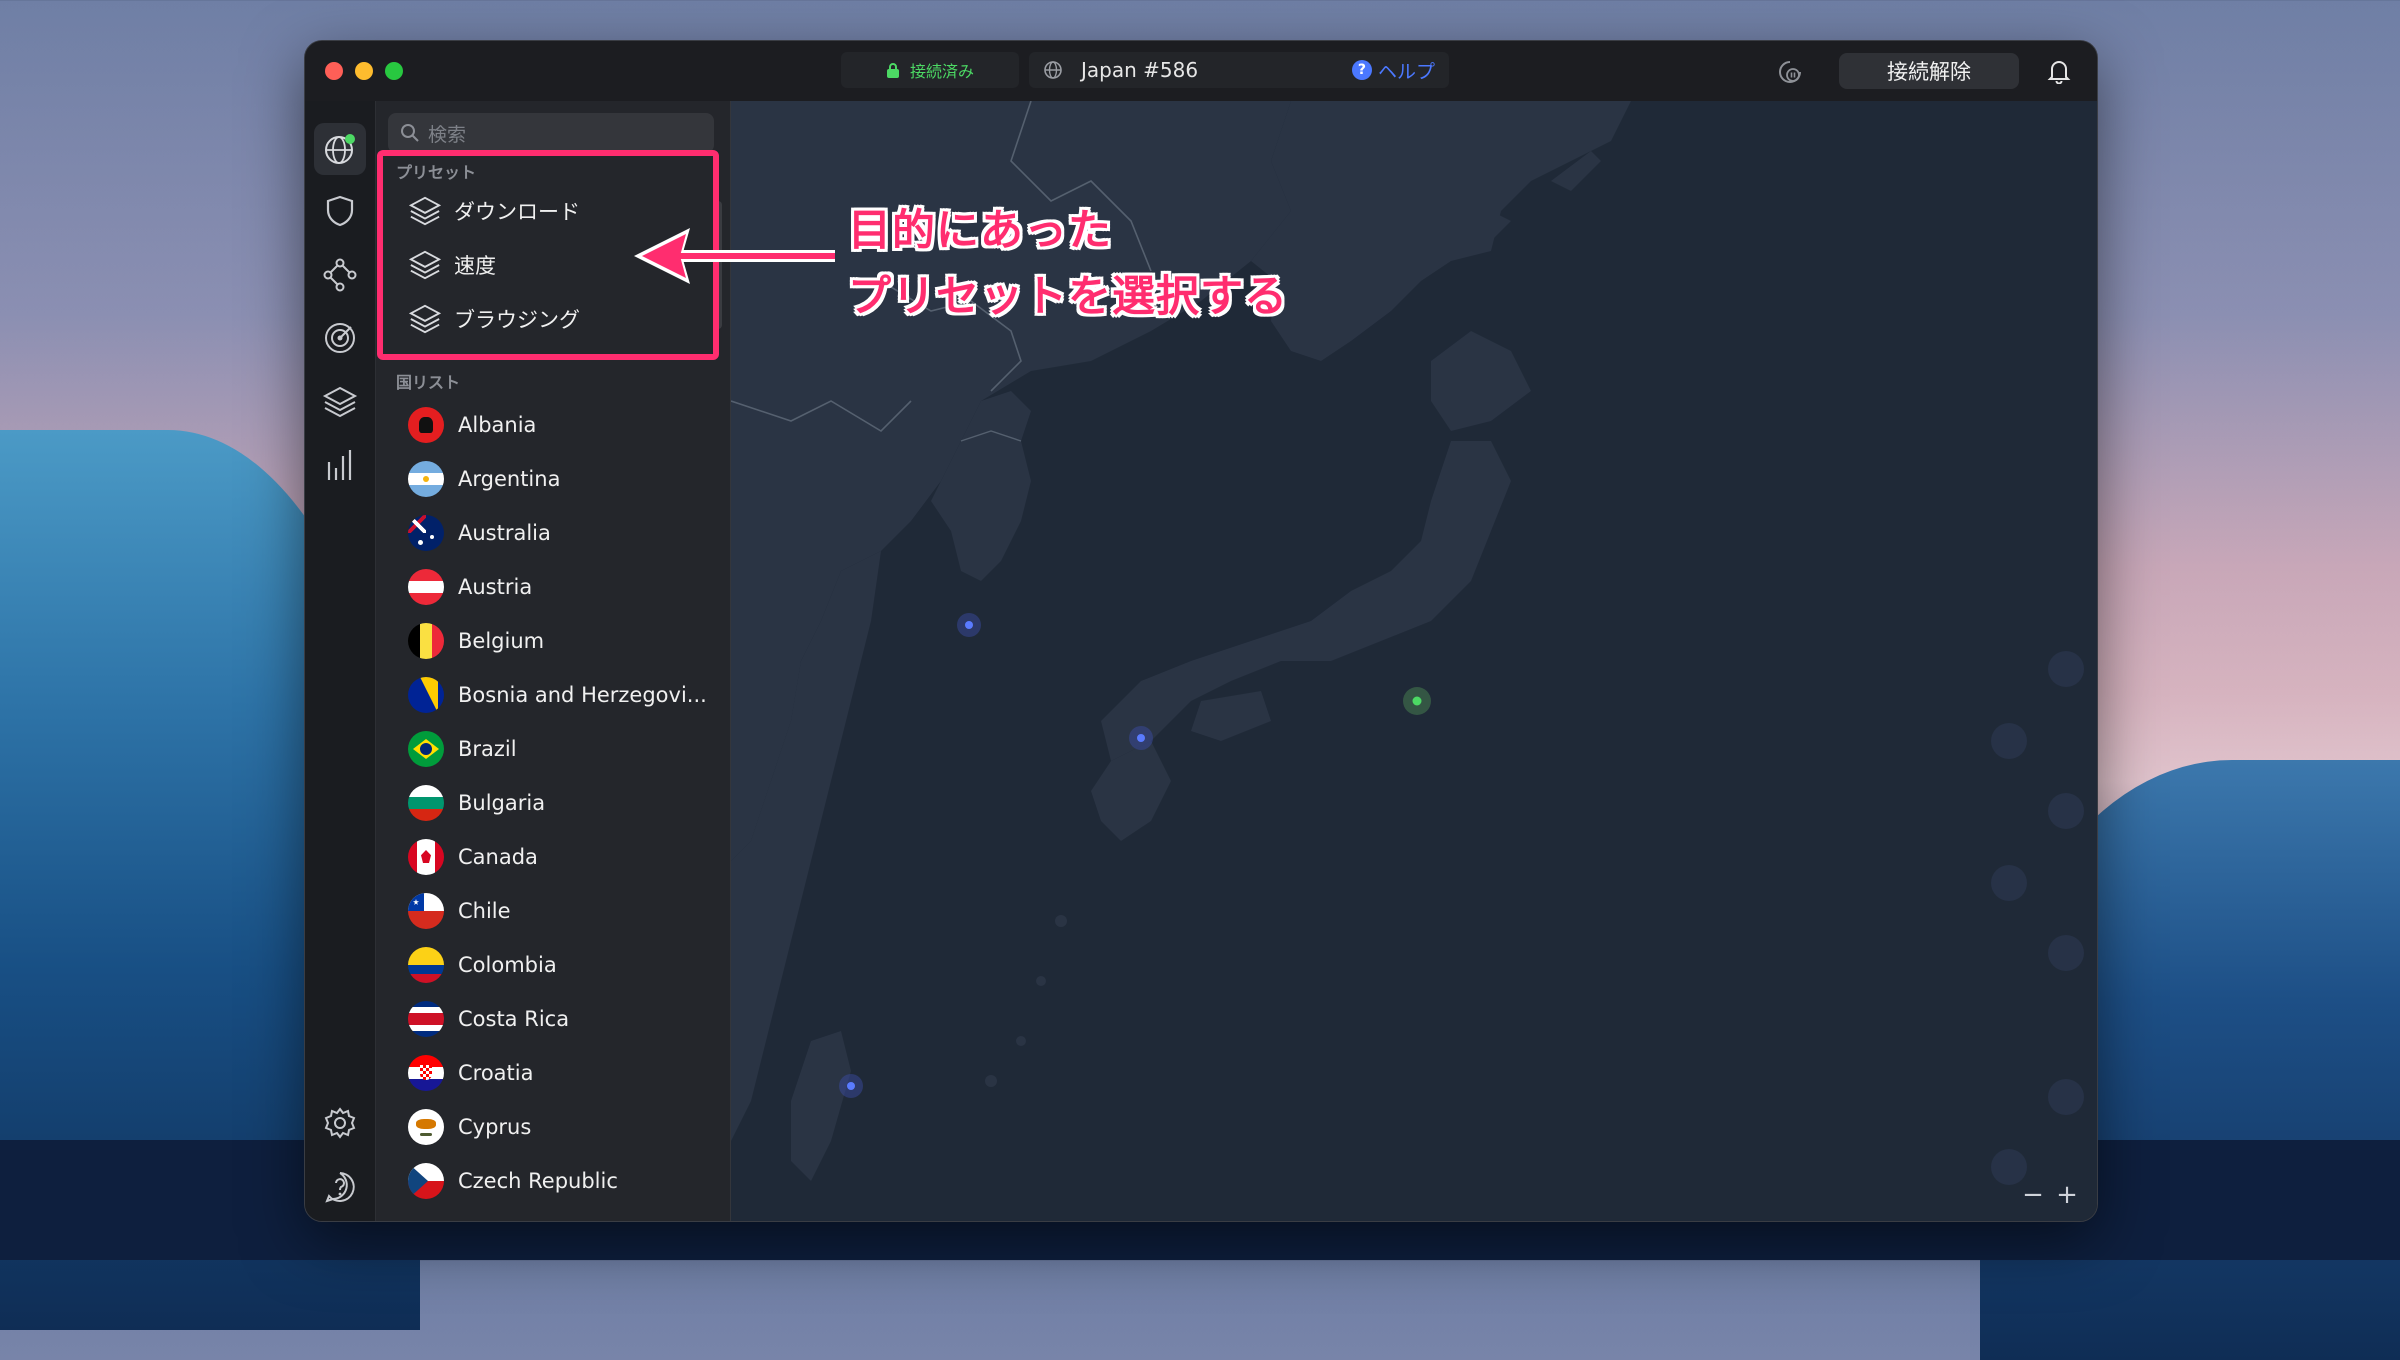 This screenshot has width=2400, height=1360. Describe the element at coordinates (1053, 70) in the screenshot. I see `globe-small-icon` at that location.